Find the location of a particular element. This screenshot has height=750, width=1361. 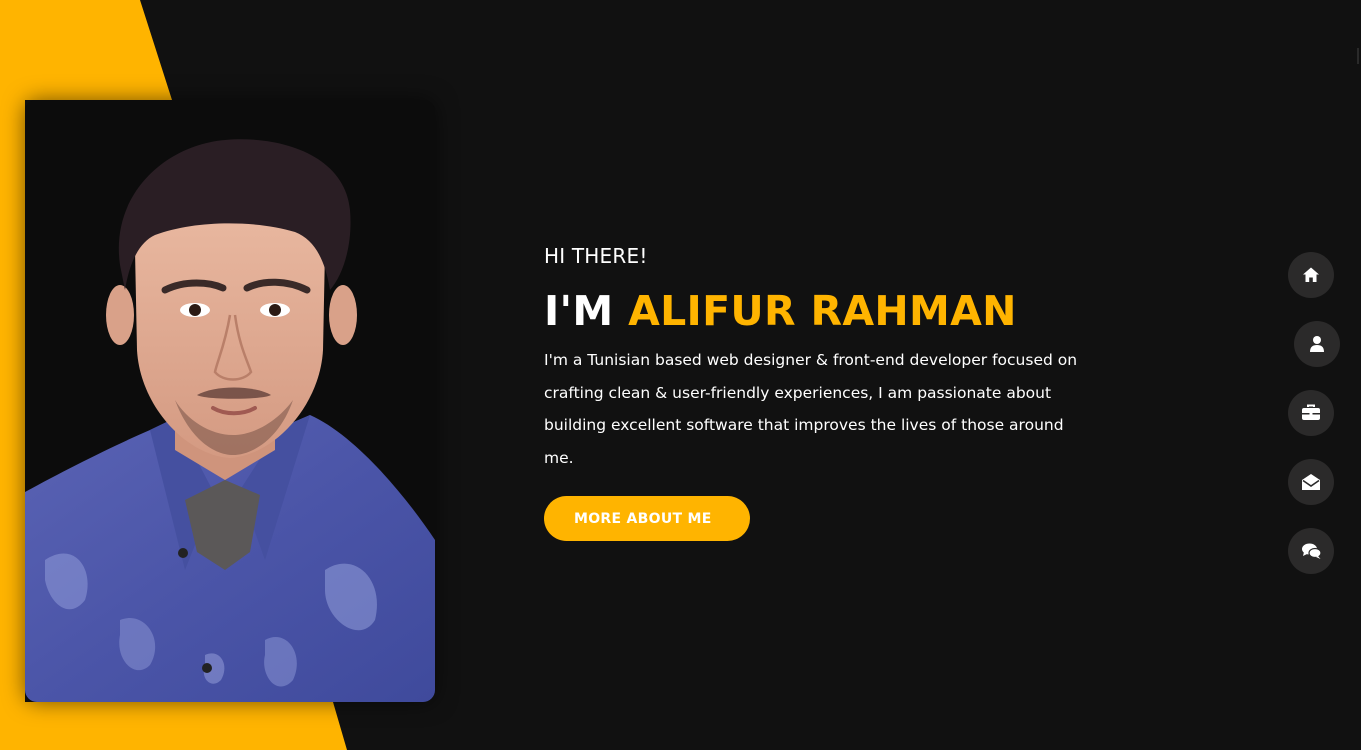

nav-blog-button is located at coordinates (1311, 551).